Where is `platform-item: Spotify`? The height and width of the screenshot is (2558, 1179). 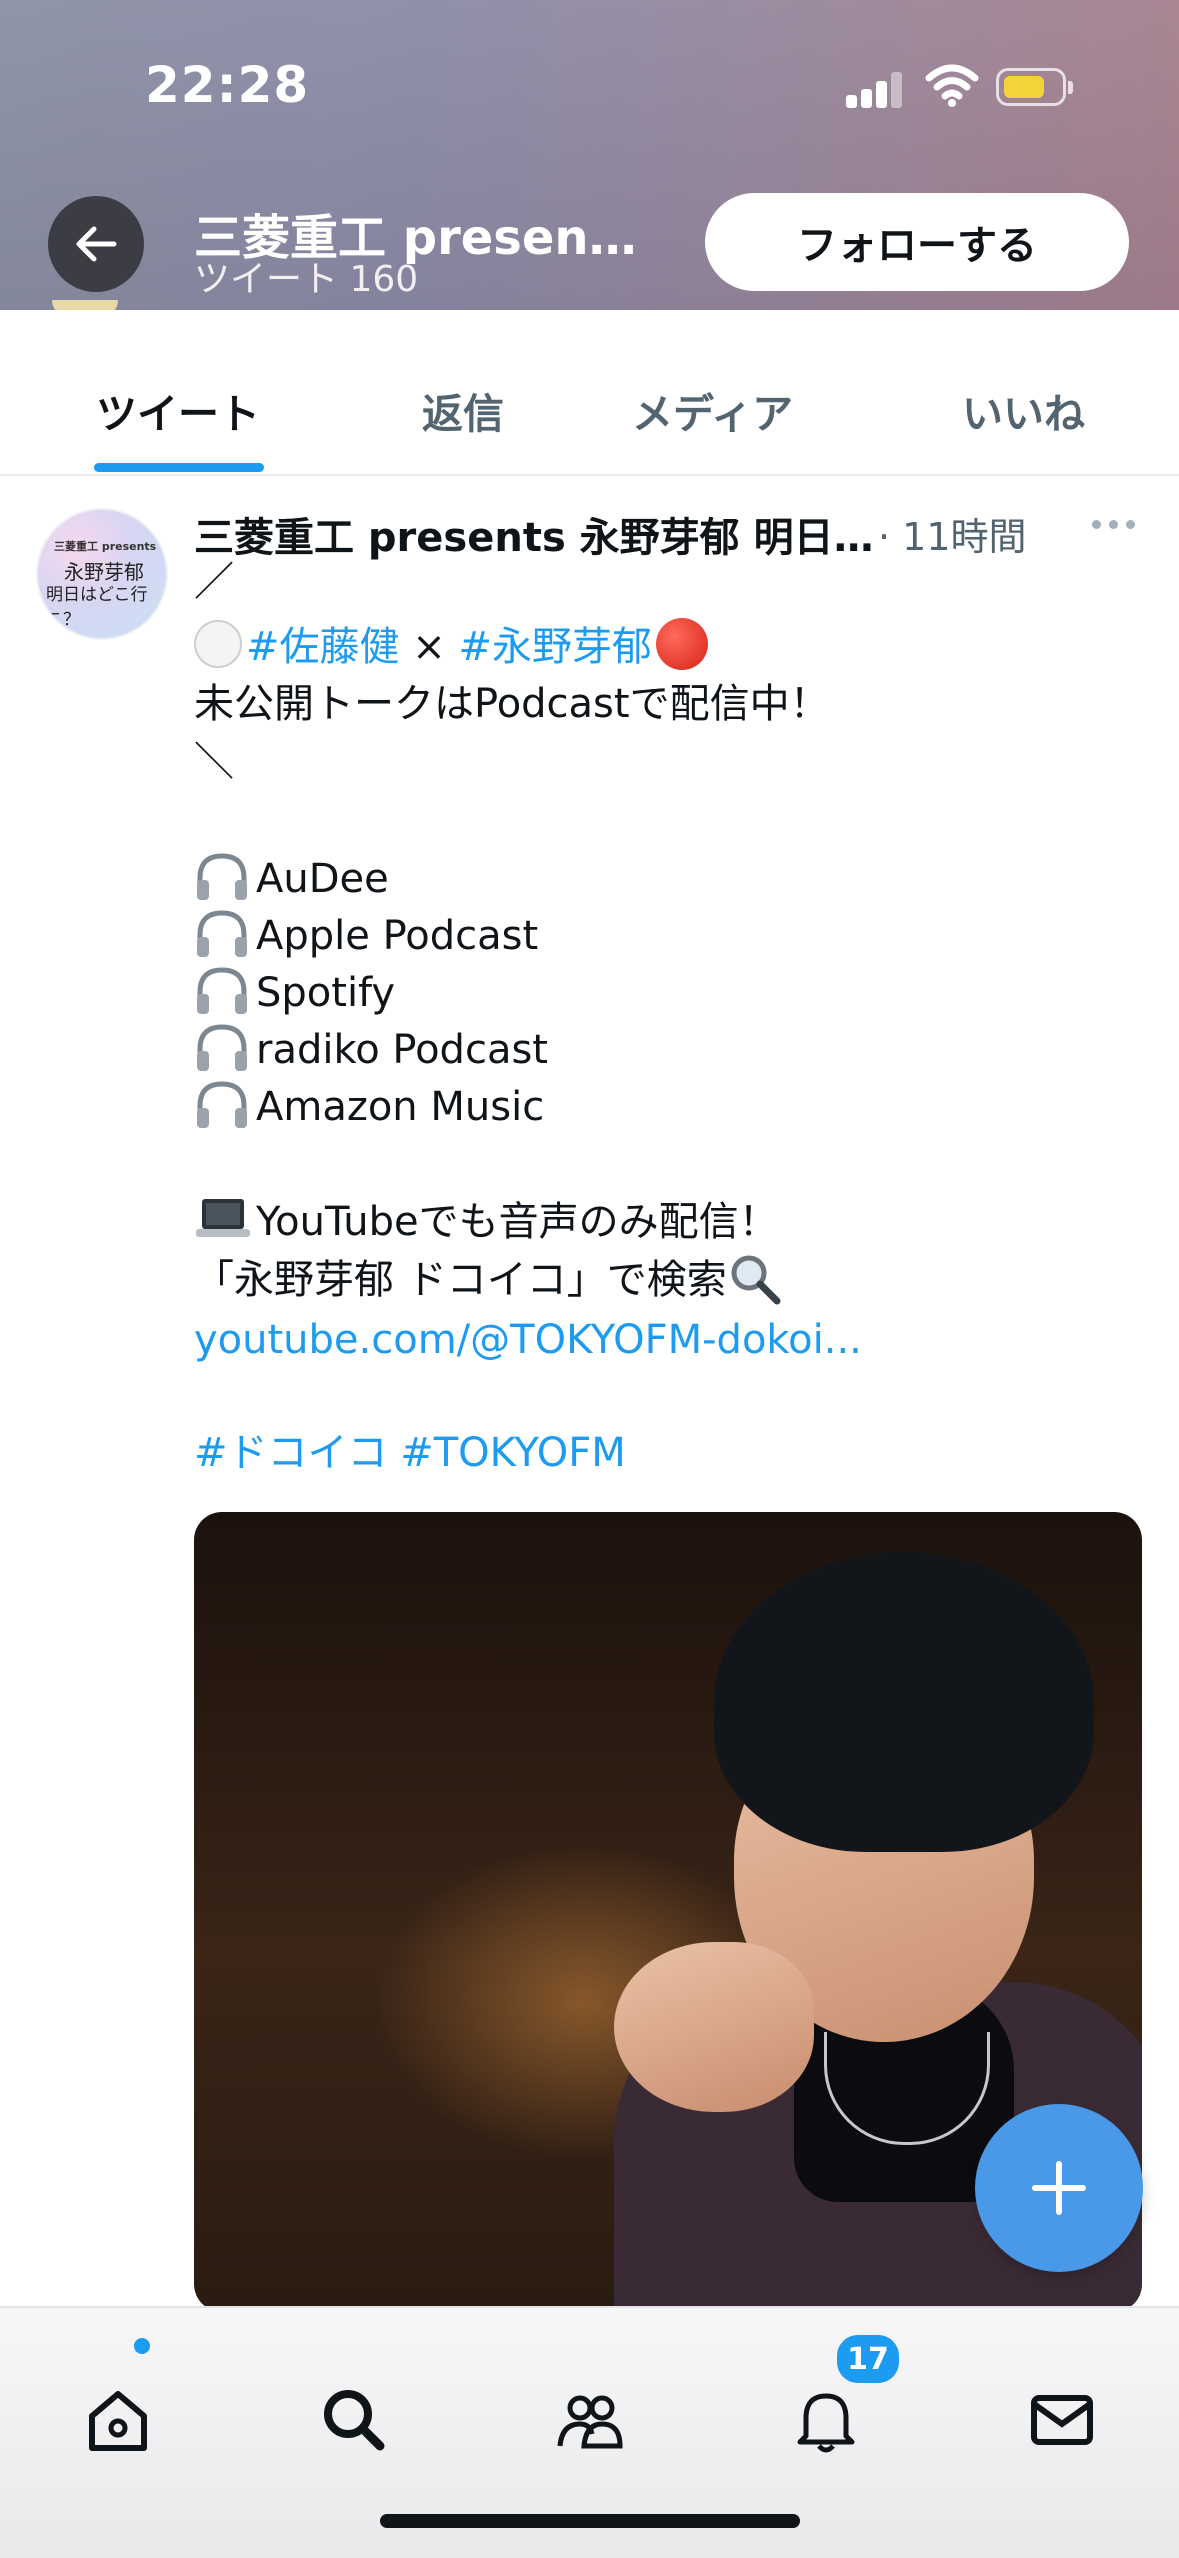 platform-item: Spotify is located at coordinates (294, 992).